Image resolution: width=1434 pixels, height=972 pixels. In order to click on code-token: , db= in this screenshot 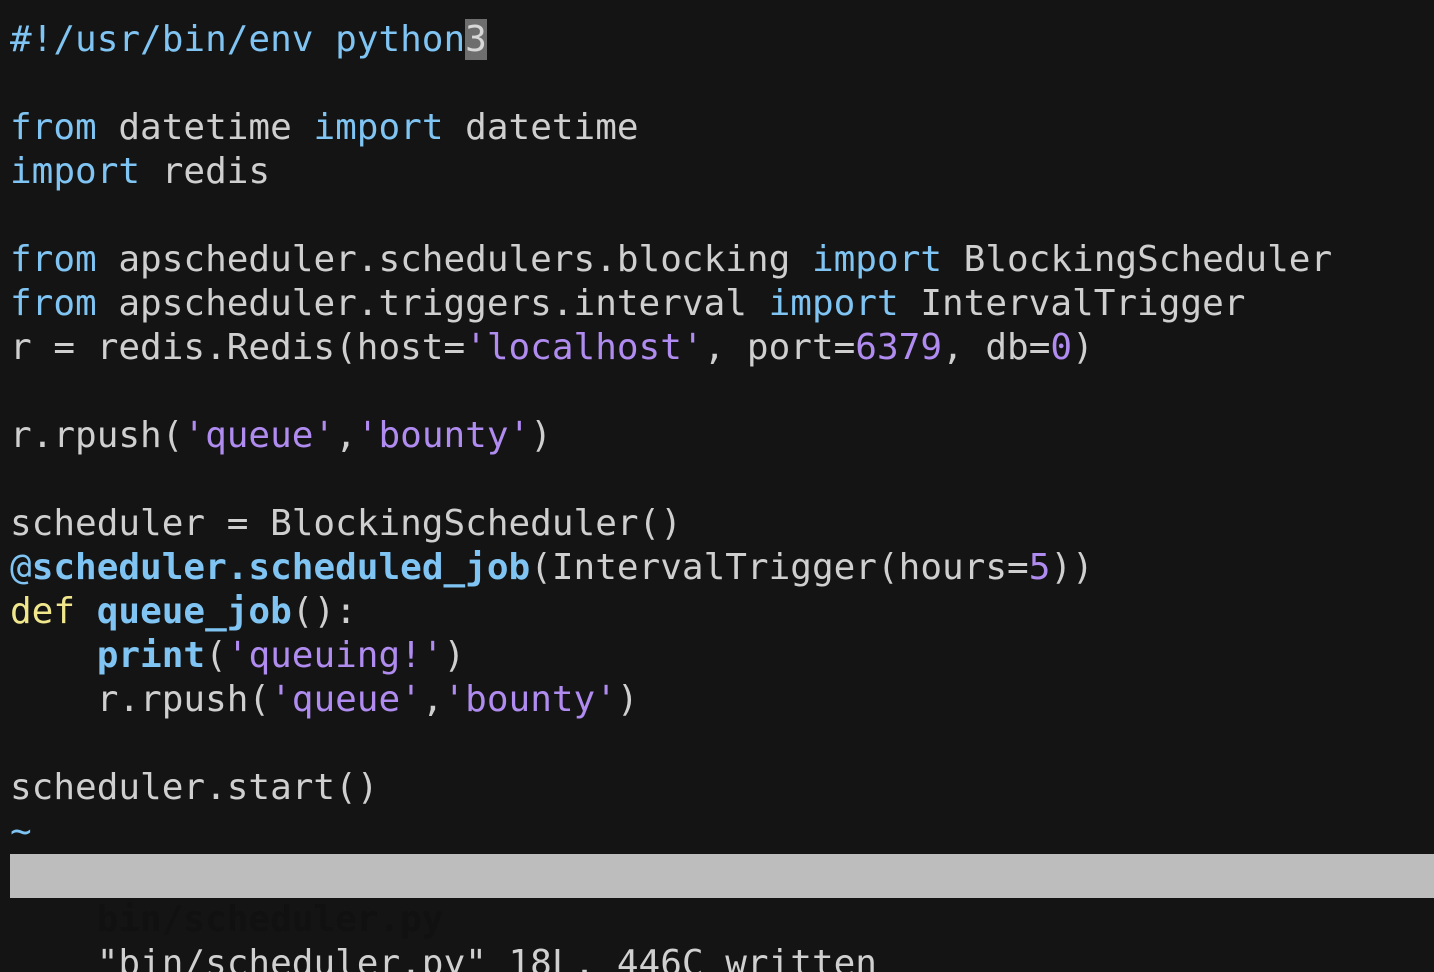, I will do `click(996, 347)`.